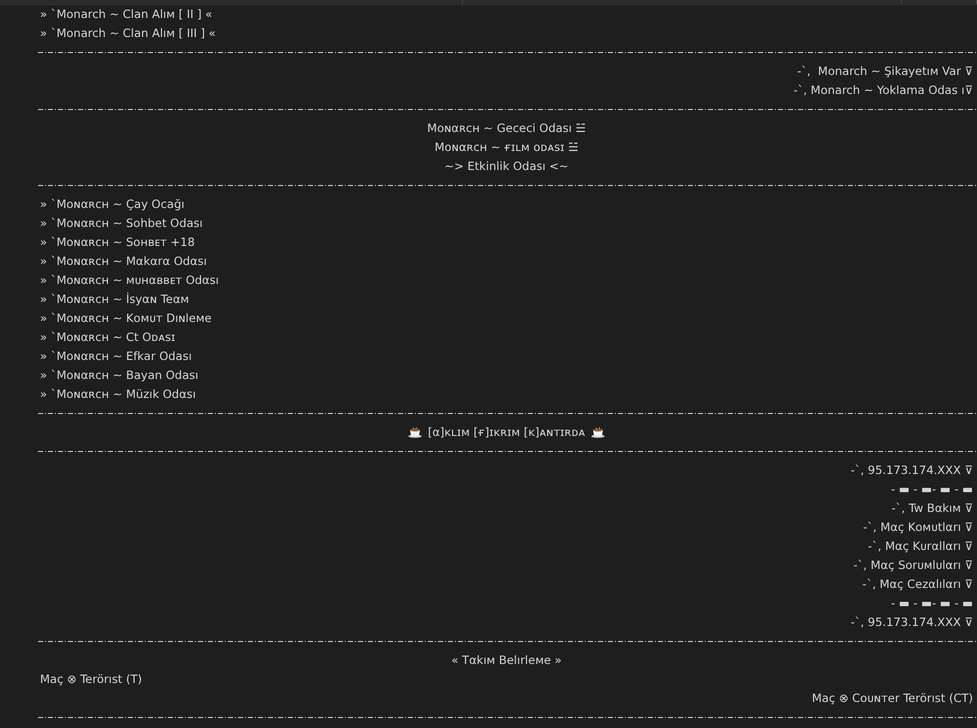  I want to click on channel-name: Maç ⊗ Terörıst (T), so click(91, 679).